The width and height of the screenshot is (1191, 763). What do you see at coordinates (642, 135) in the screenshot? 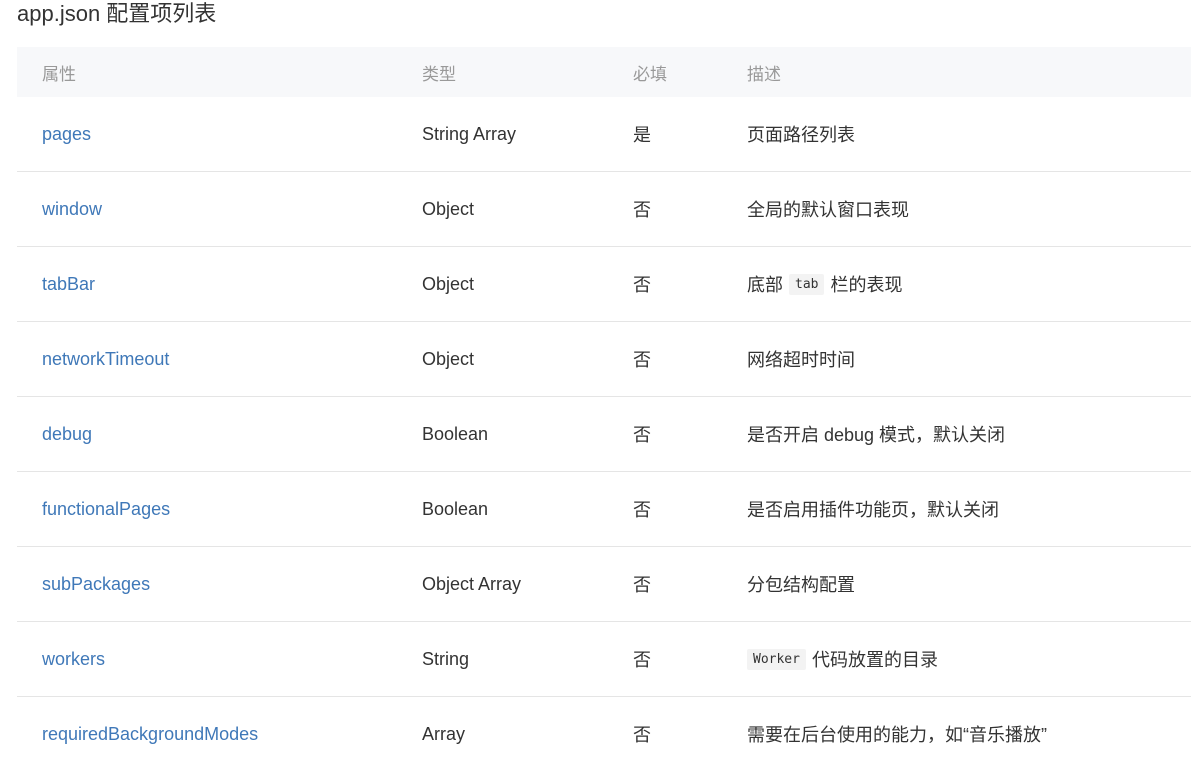
I see `required-cell: 是` at bounding box center [642, 135].